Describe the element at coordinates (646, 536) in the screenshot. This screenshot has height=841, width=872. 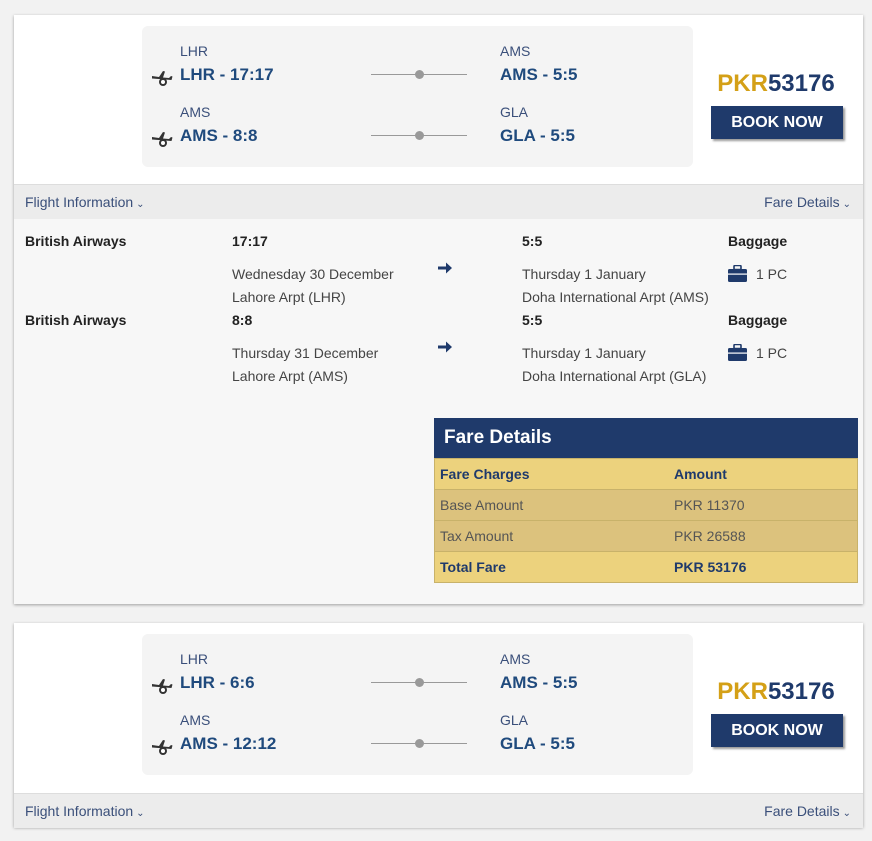
I see `fare-row: Tax Amount PKR 26588` at that location.